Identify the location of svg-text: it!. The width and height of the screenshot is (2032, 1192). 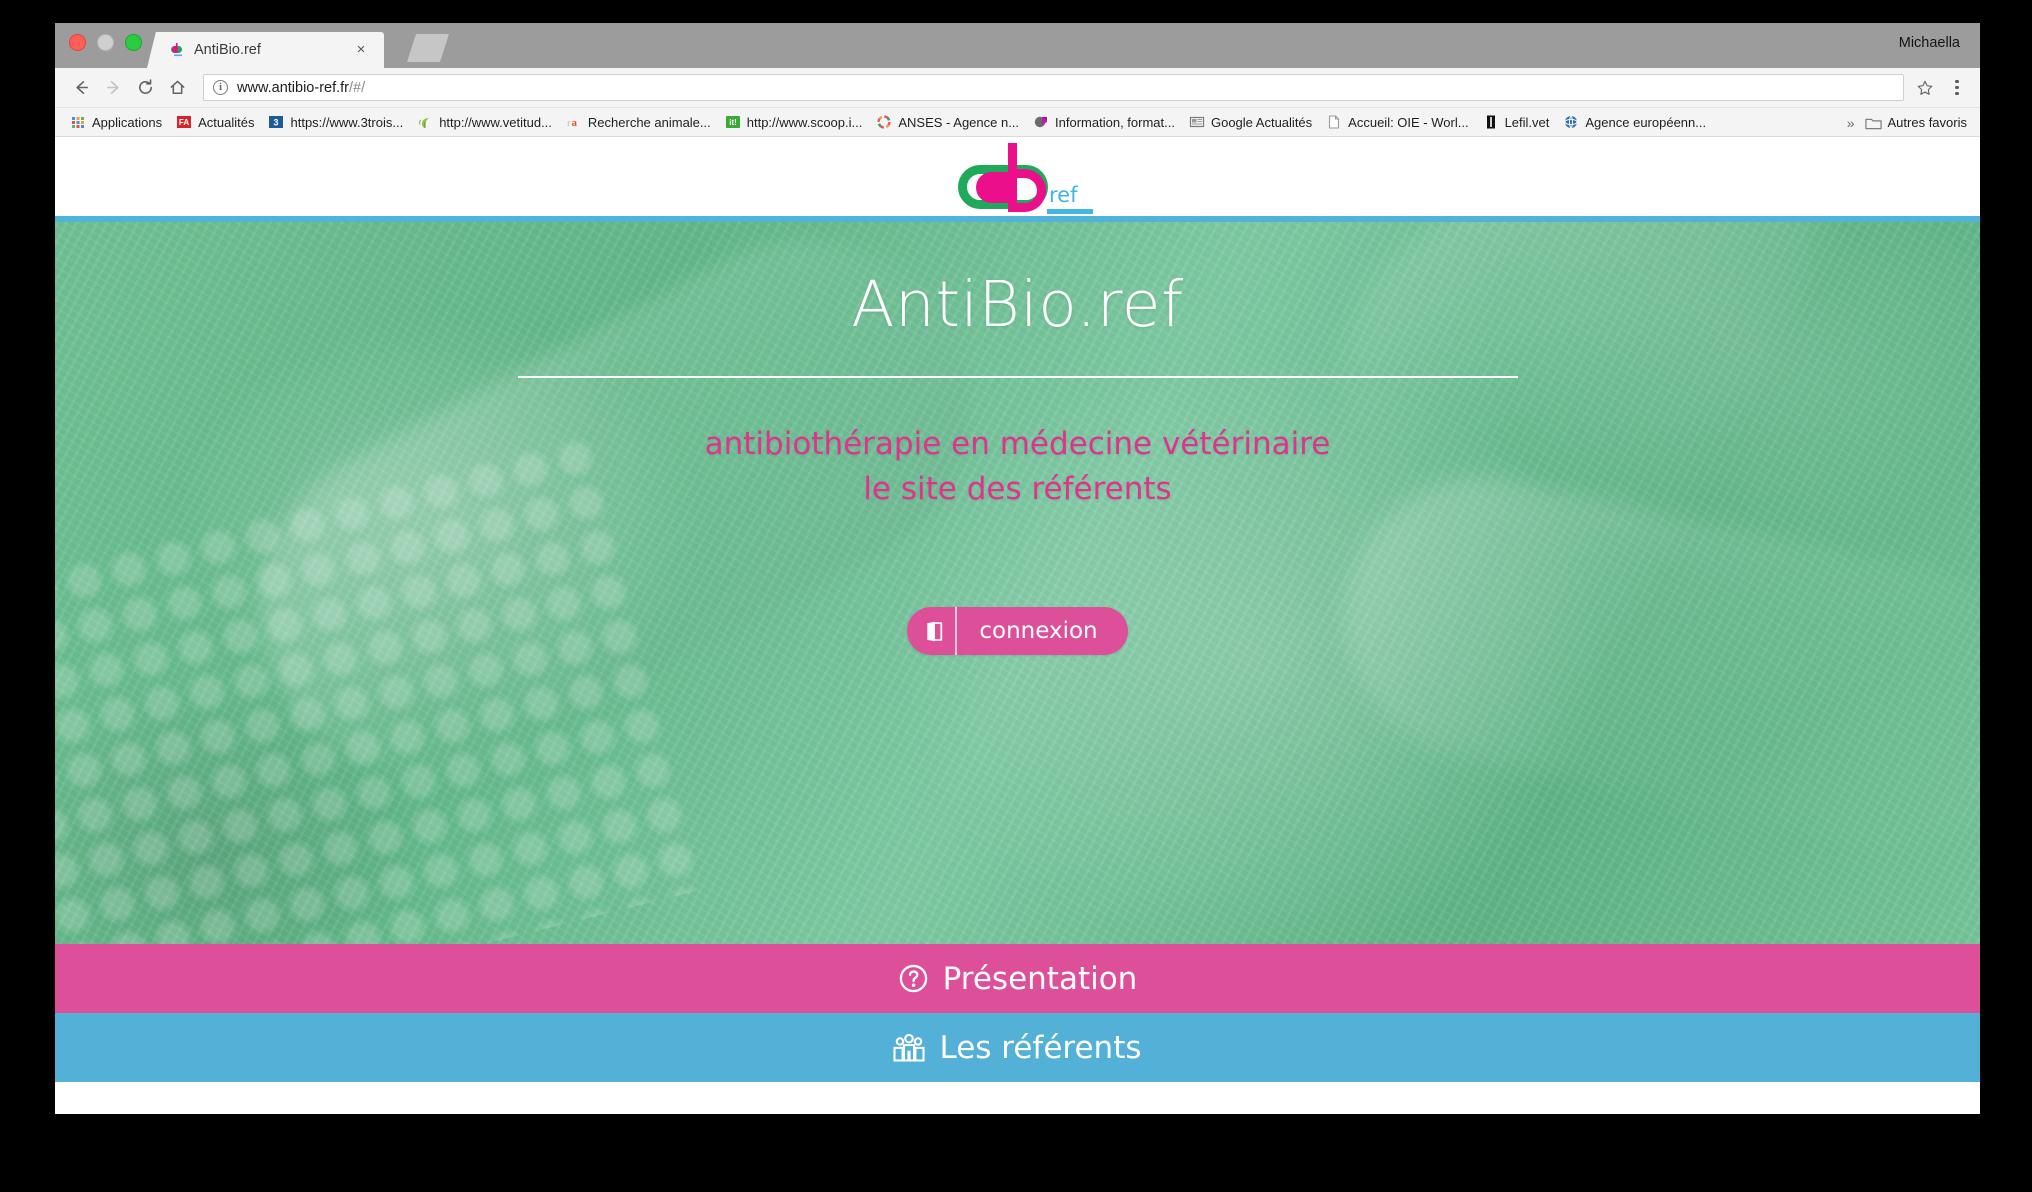
(733, 122).